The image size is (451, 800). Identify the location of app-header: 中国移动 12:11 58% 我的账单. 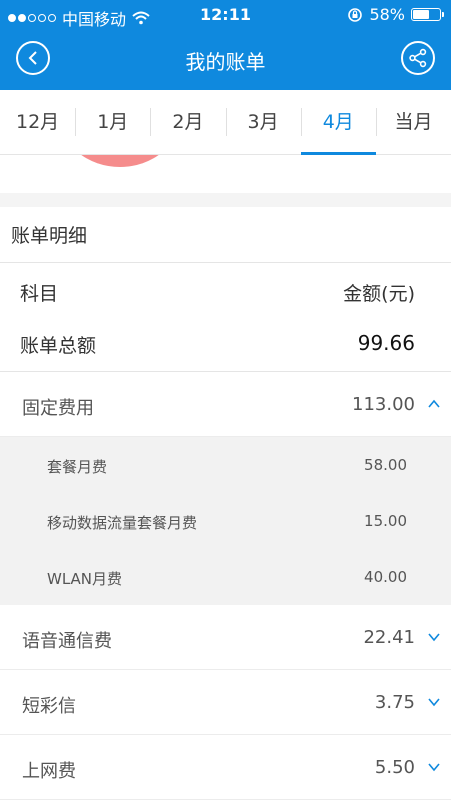
(225, 45).